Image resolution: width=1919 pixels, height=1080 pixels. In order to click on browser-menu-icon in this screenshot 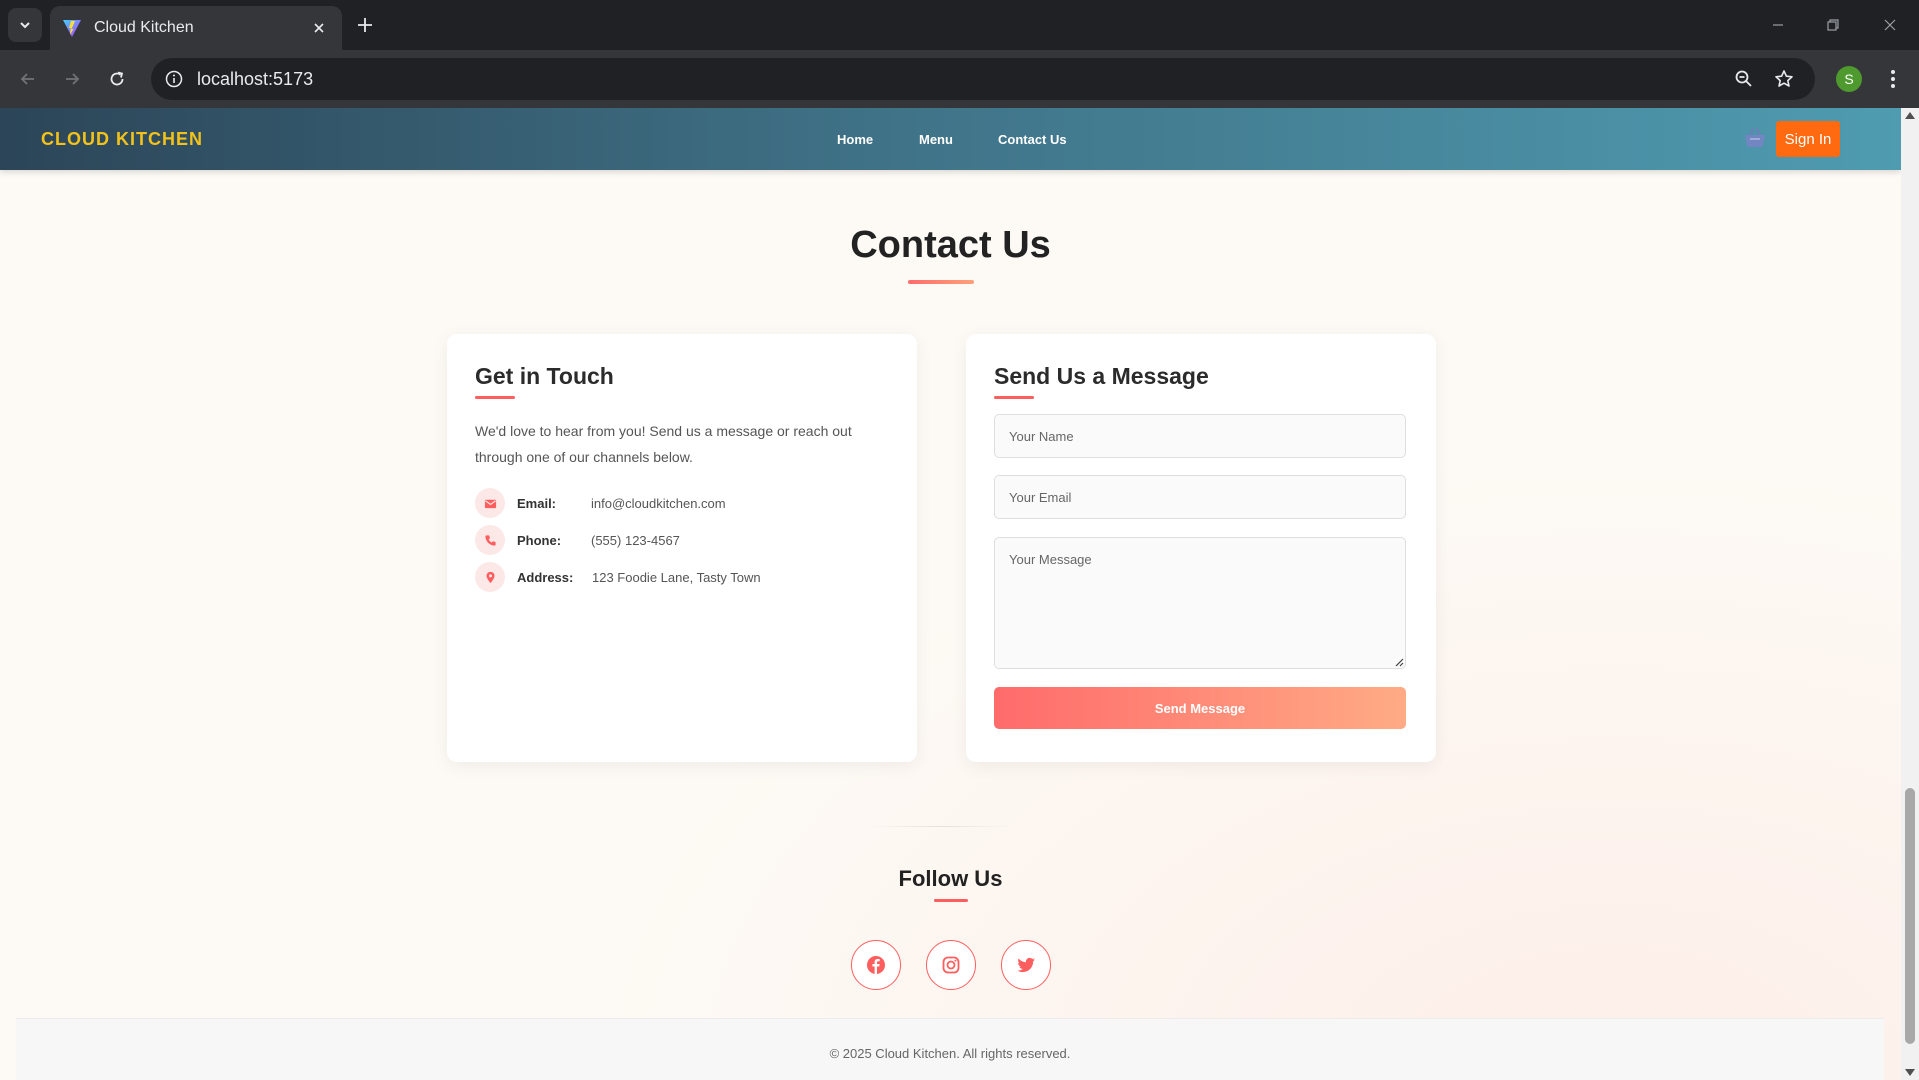, I will do `click(1893, 79)`.